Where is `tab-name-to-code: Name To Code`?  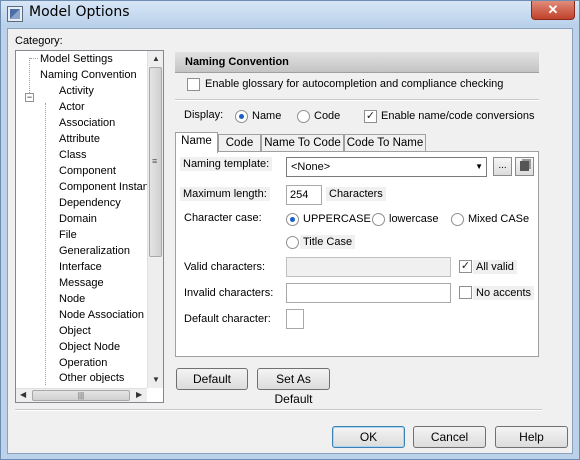
tab-name-to-code: Name To Code is located at coordinates (302, 143).